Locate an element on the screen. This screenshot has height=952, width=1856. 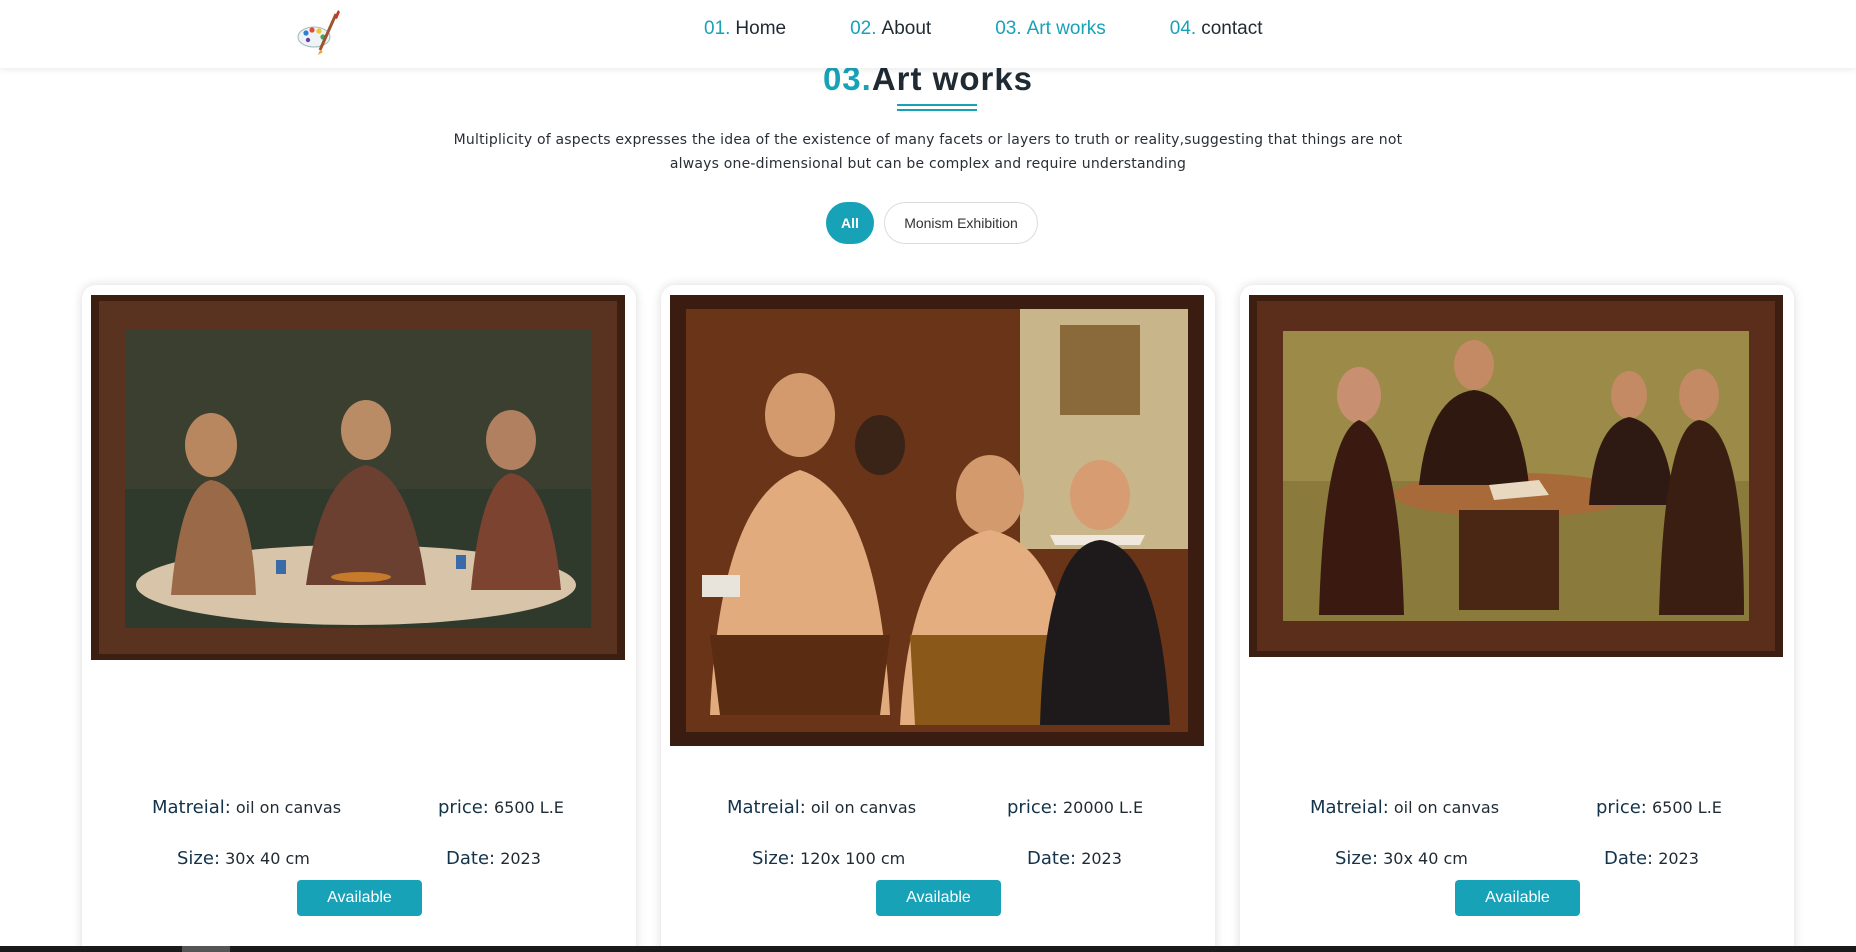
filter-all-button: All is located at coordinates (850, 223).